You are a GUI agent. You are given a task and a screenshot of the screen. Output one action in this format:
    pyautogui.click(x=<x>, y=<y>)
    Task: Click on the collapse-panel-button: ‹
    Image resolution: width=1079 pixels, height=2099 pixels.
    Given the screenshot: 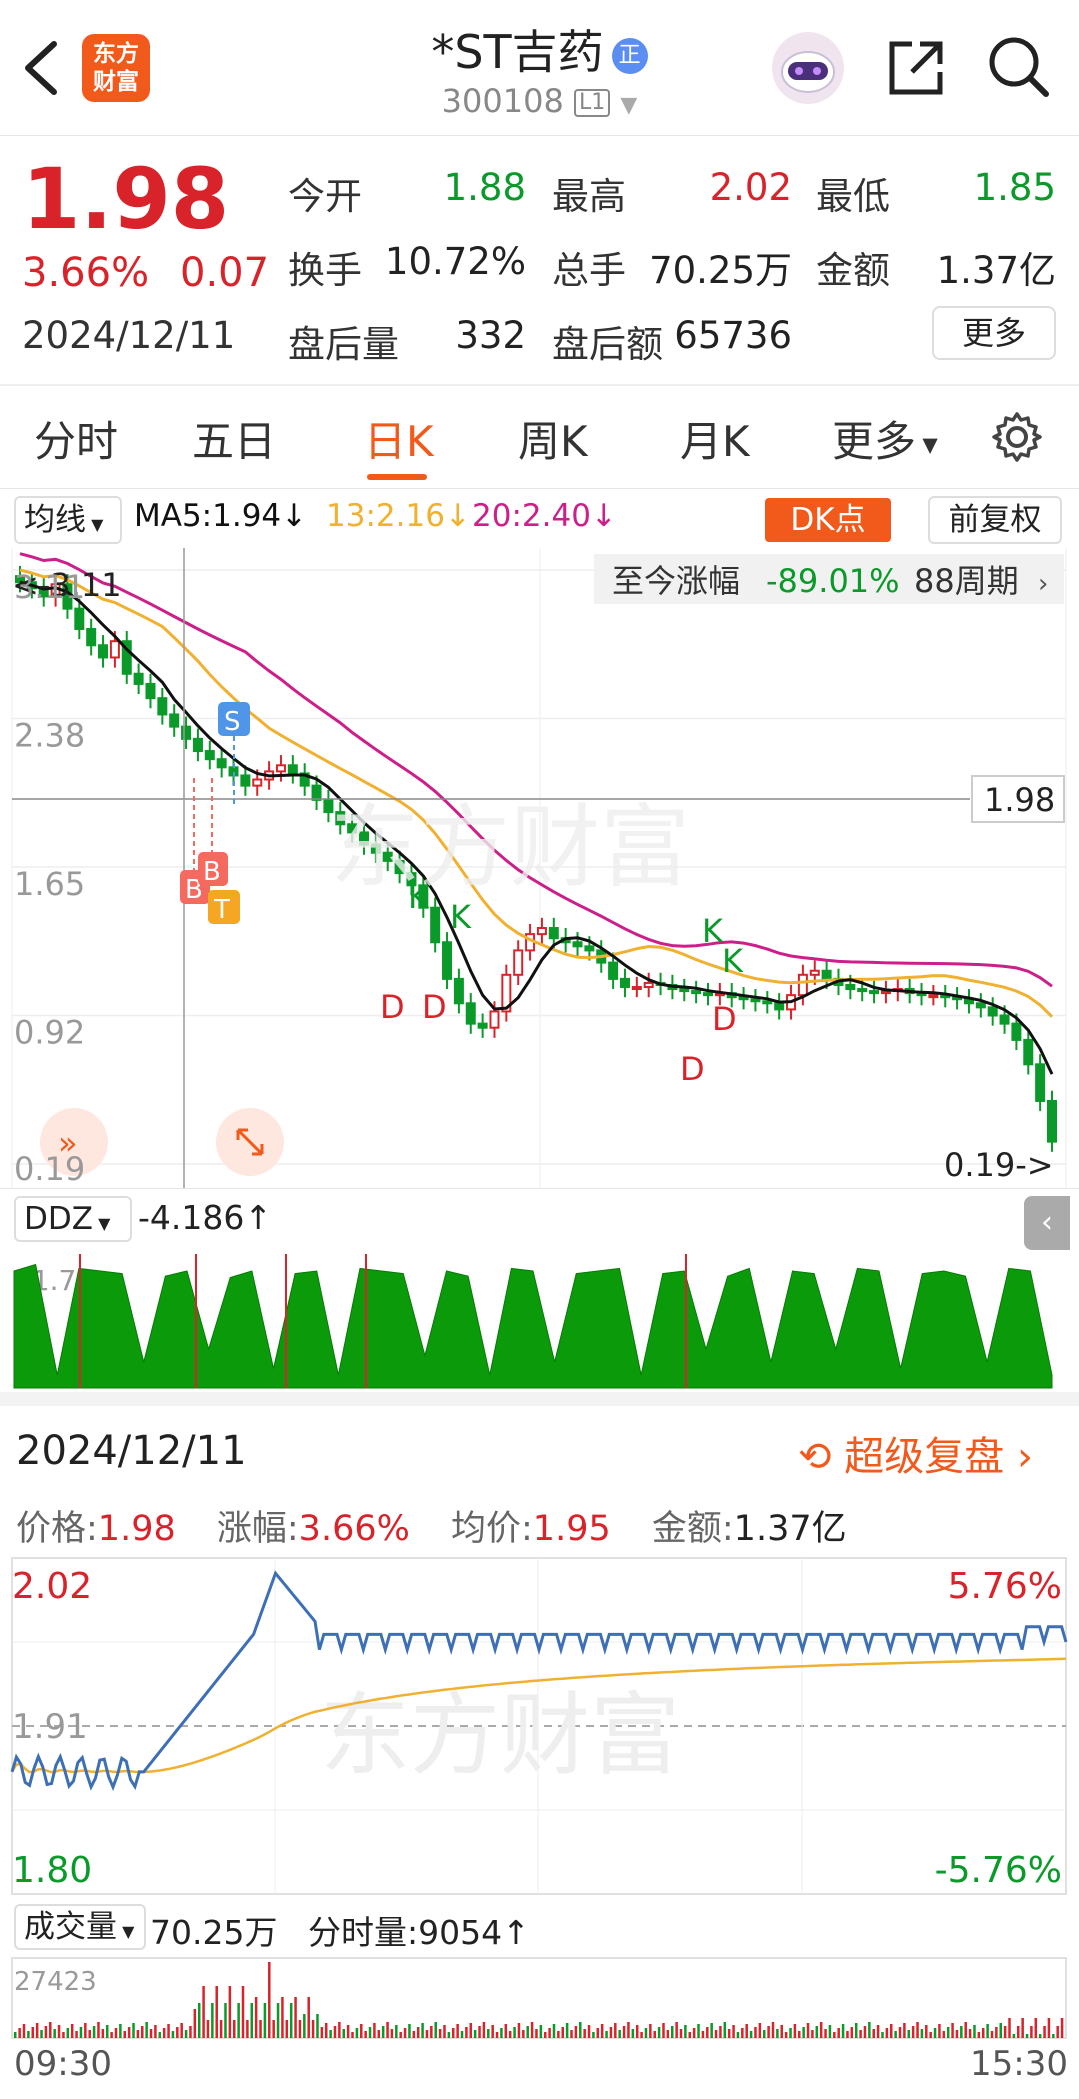 What is the action you would take?
    pyautogui.click(x=1047, y=1223)
    